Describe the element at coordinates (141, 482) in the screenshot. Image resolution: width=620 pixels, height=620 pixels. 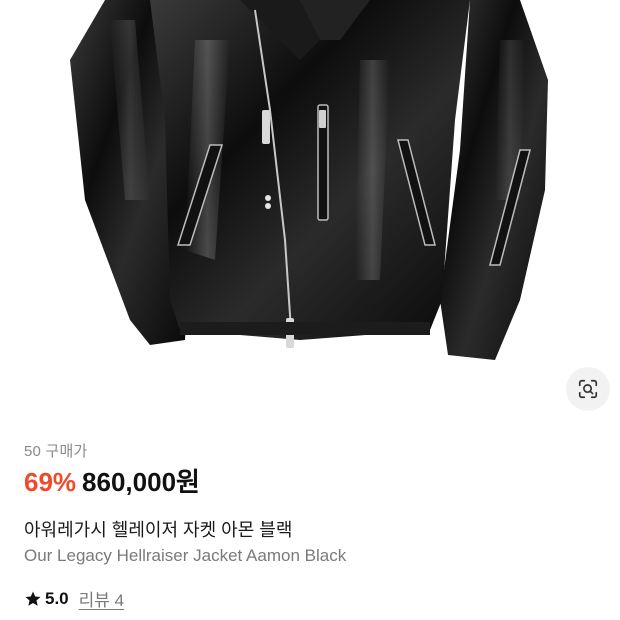
I see `price: 860,000원` at that location.